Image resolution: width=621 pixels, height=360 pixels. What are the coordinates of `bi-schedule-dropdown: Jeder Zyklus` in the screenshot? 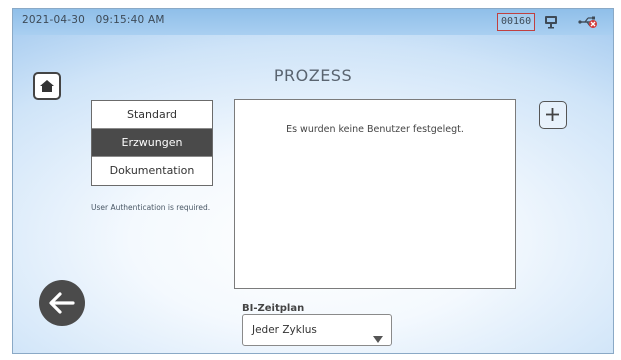 It's located at (317, 330).